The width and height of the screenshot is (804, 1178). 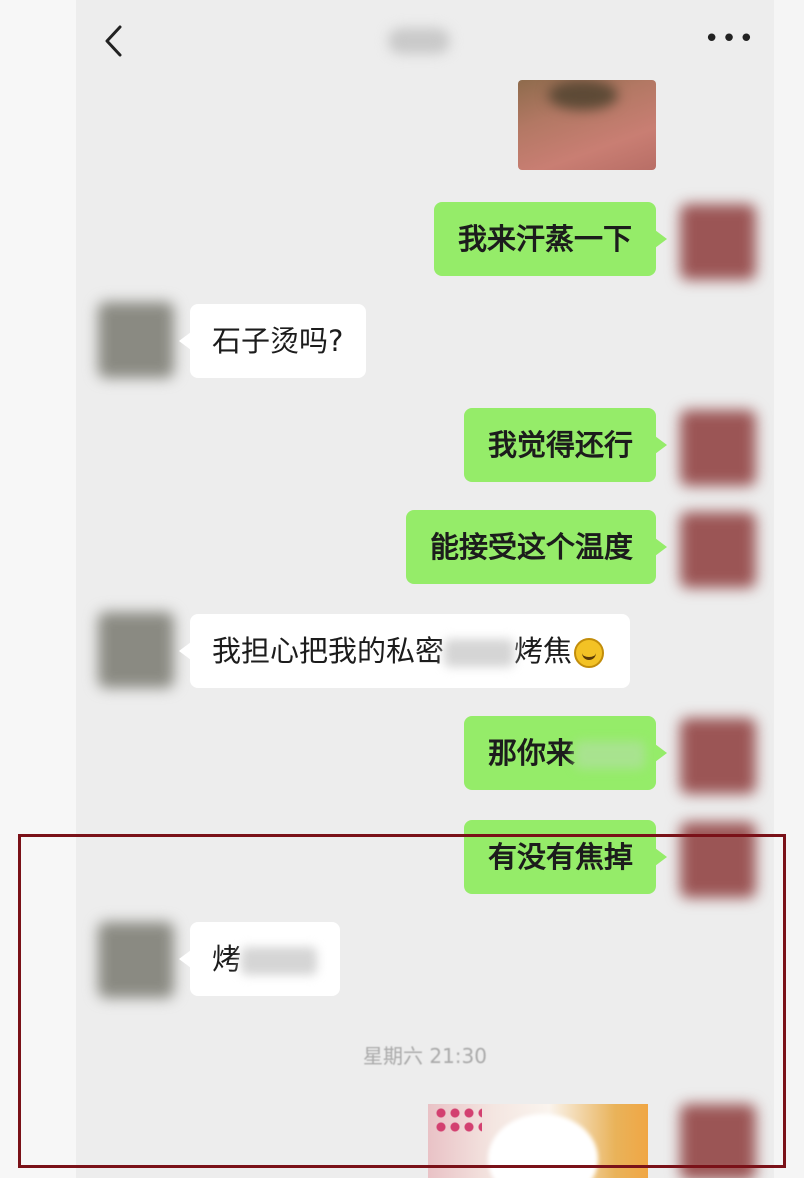 I want to click on message-text: 我觉得还行, so click(x=561, y=445).